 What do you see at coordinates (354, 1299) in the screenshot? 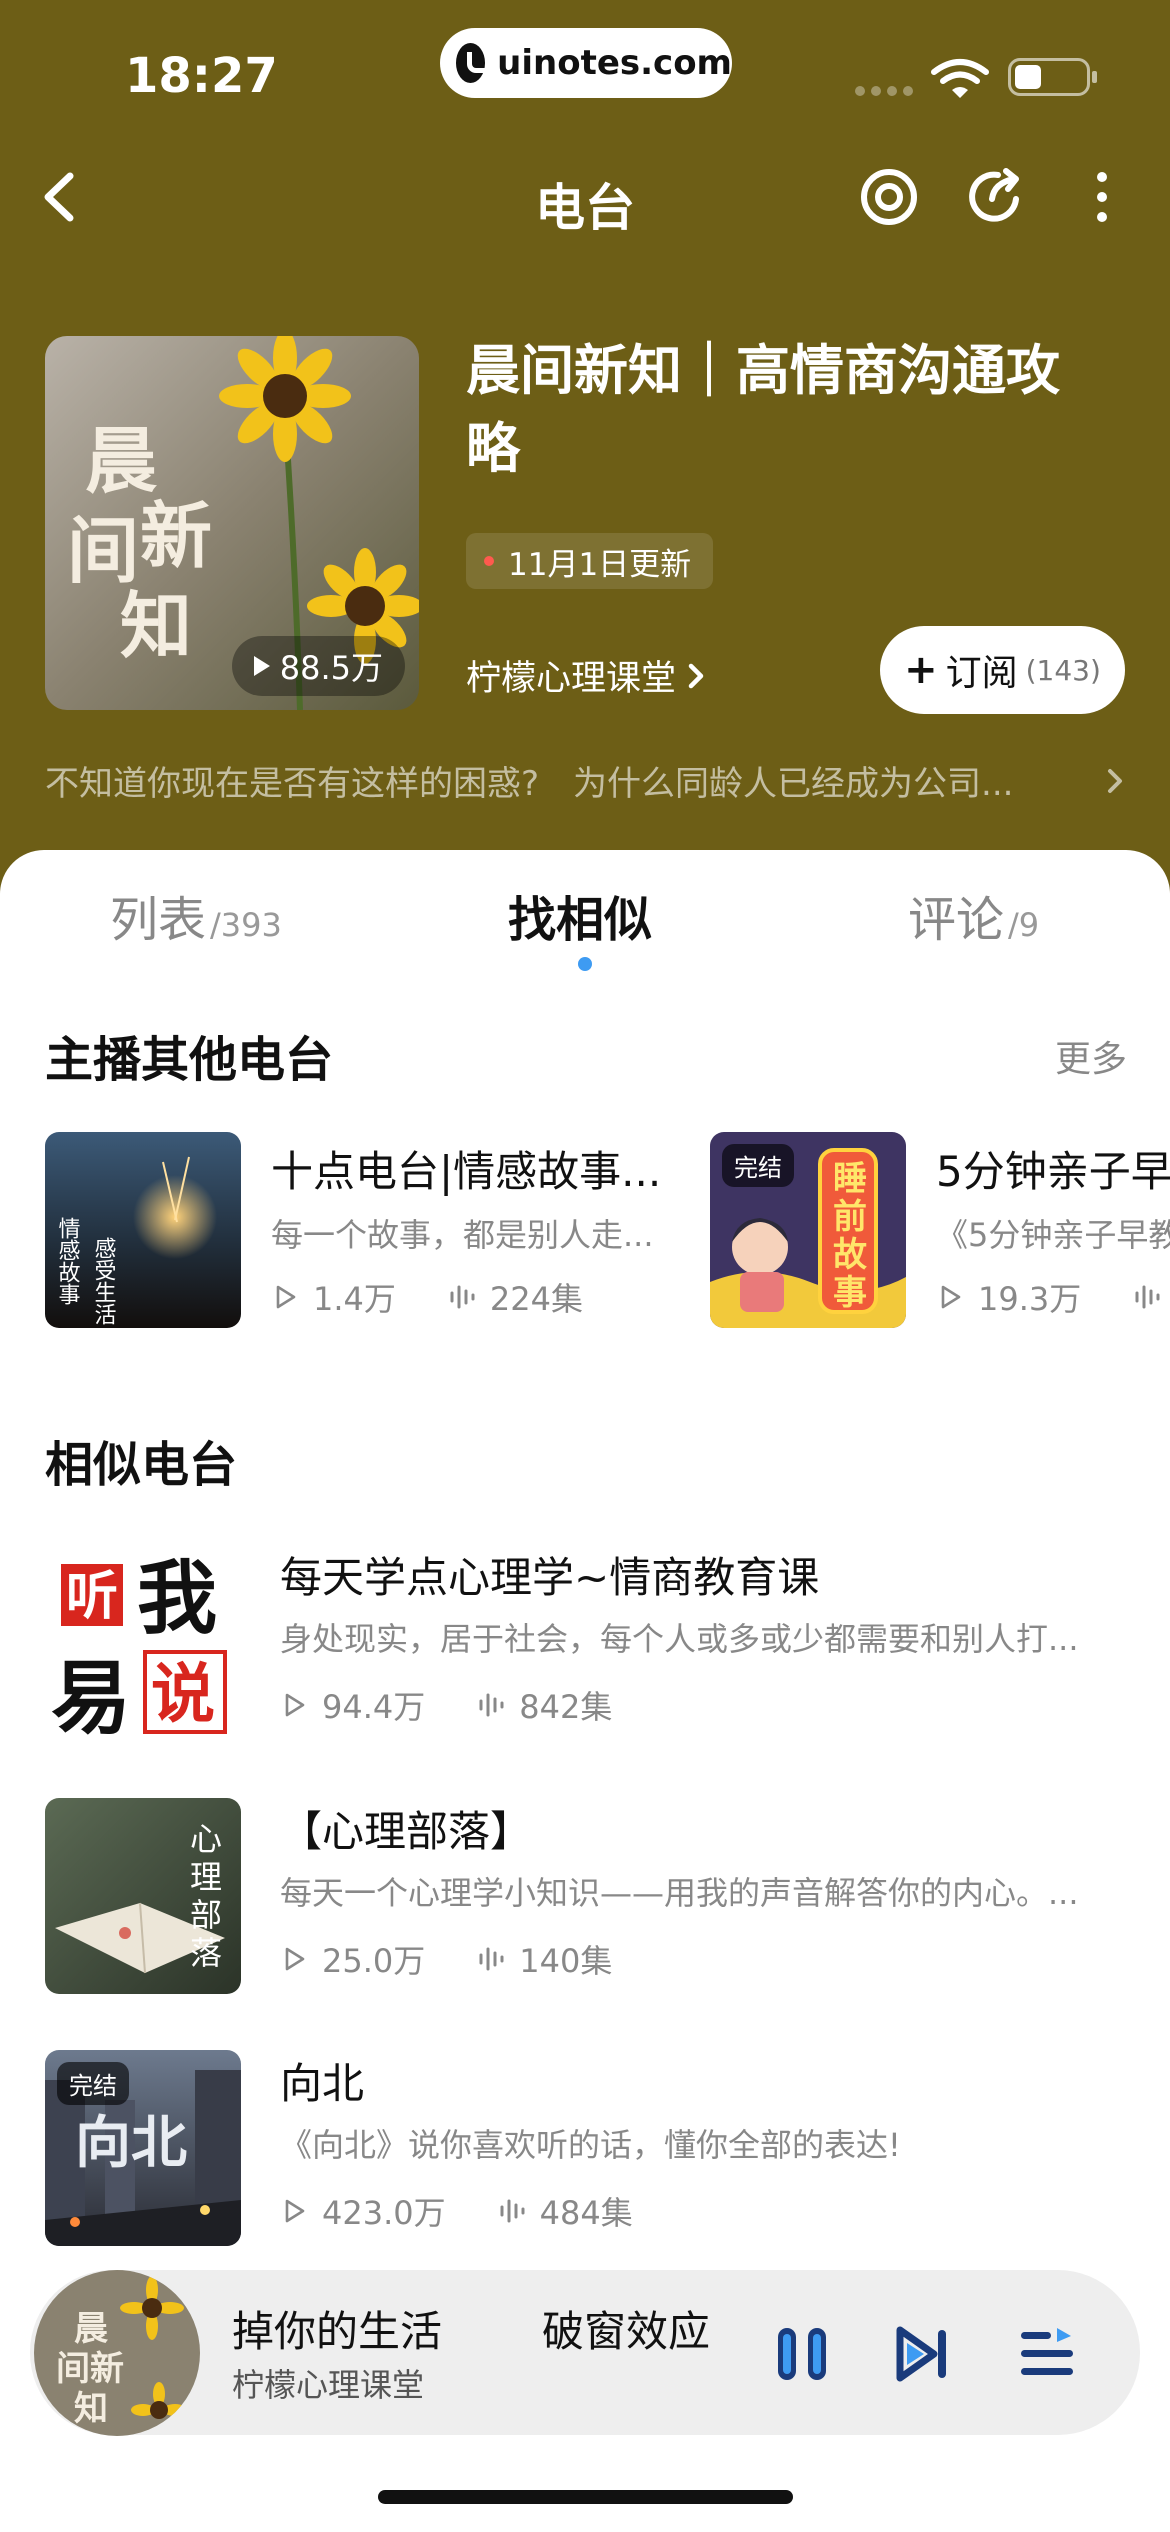
I see `play-count: 1.4万` at bounding box center [354, 1299].